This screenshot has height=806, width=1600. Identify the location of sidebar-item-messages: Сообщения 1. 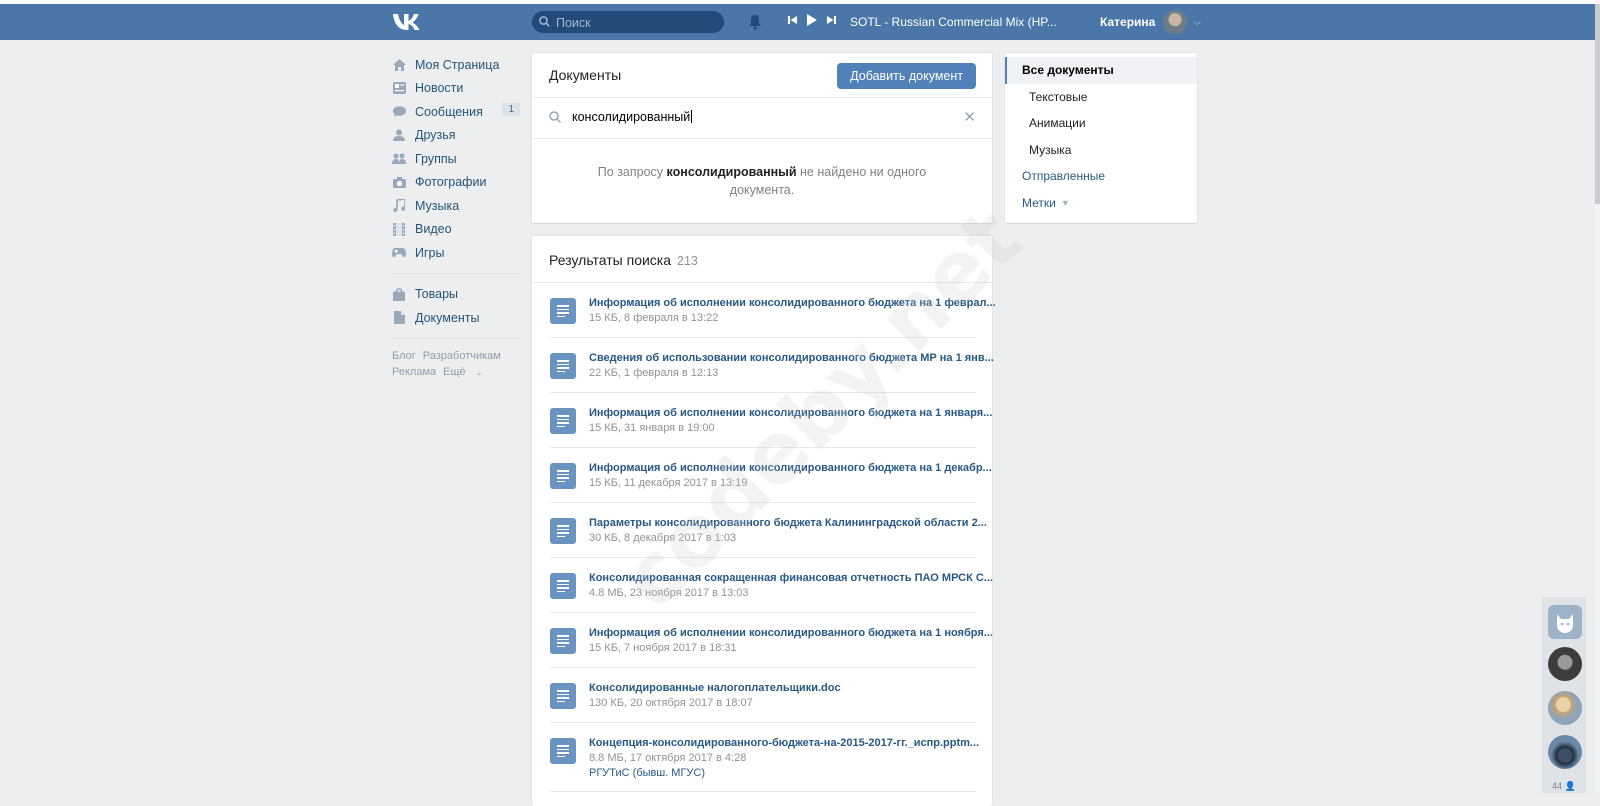
(456, 112).